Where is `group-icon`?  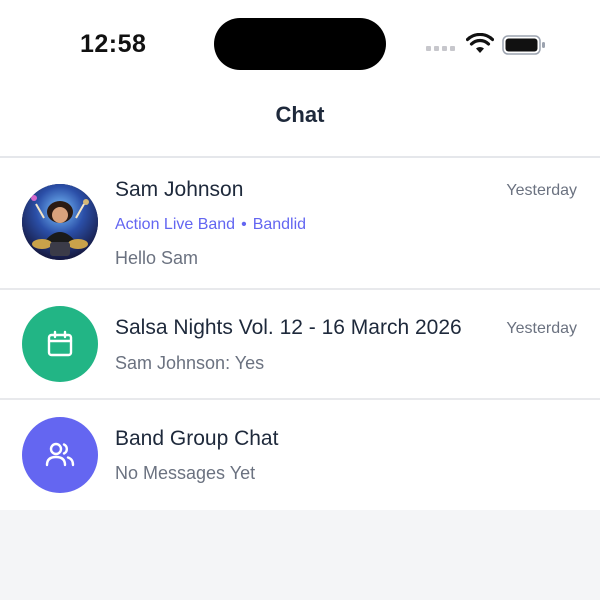 group-icon is located at coordinates (60, 454).